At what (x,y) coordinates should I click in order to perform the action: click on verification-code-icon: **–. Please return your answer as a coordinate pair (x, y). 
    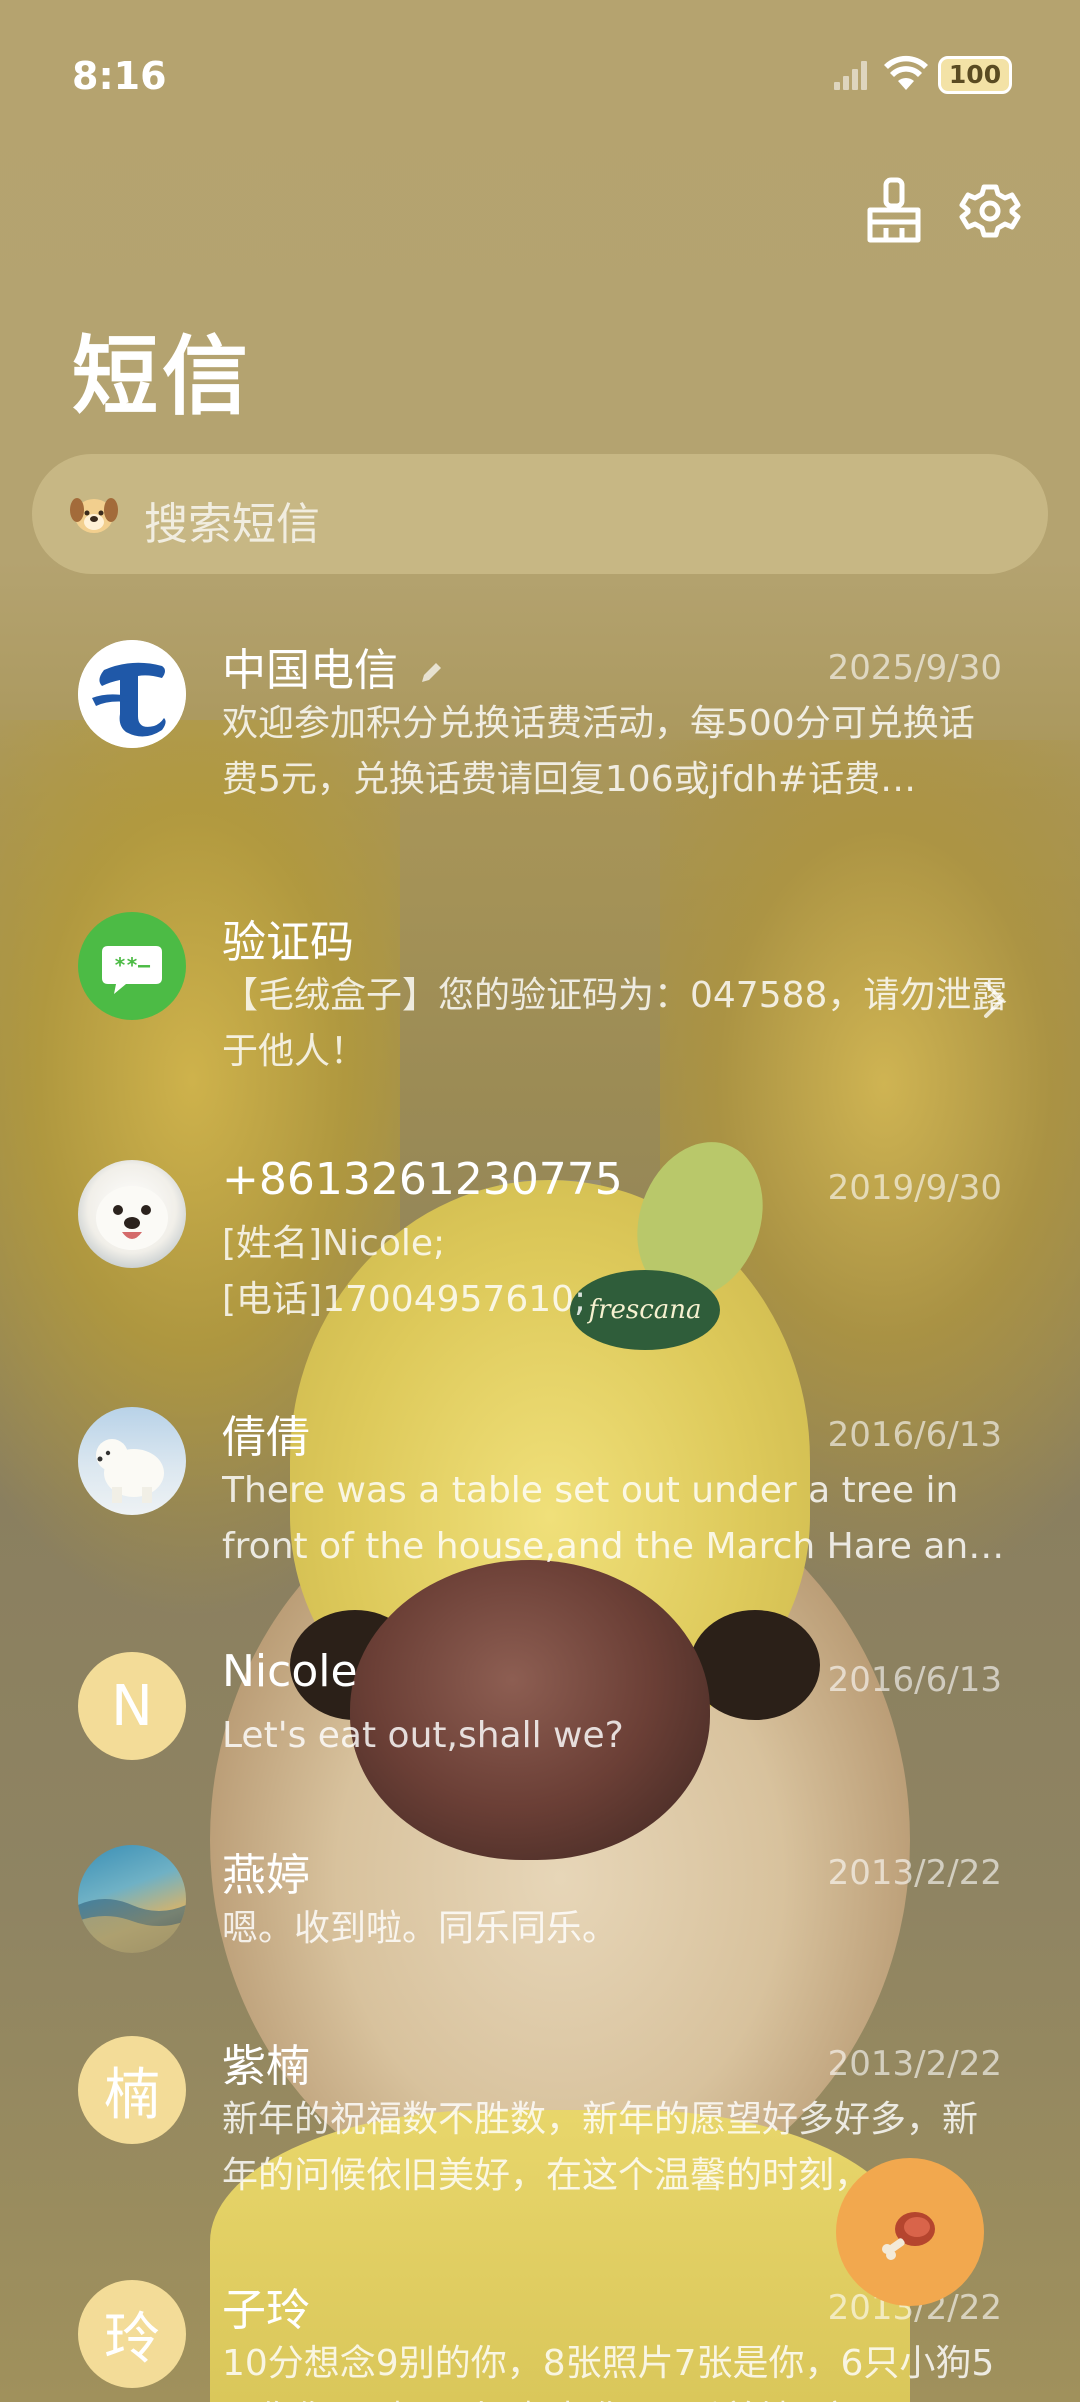
    Looking at the image, I should click on (132, 970).